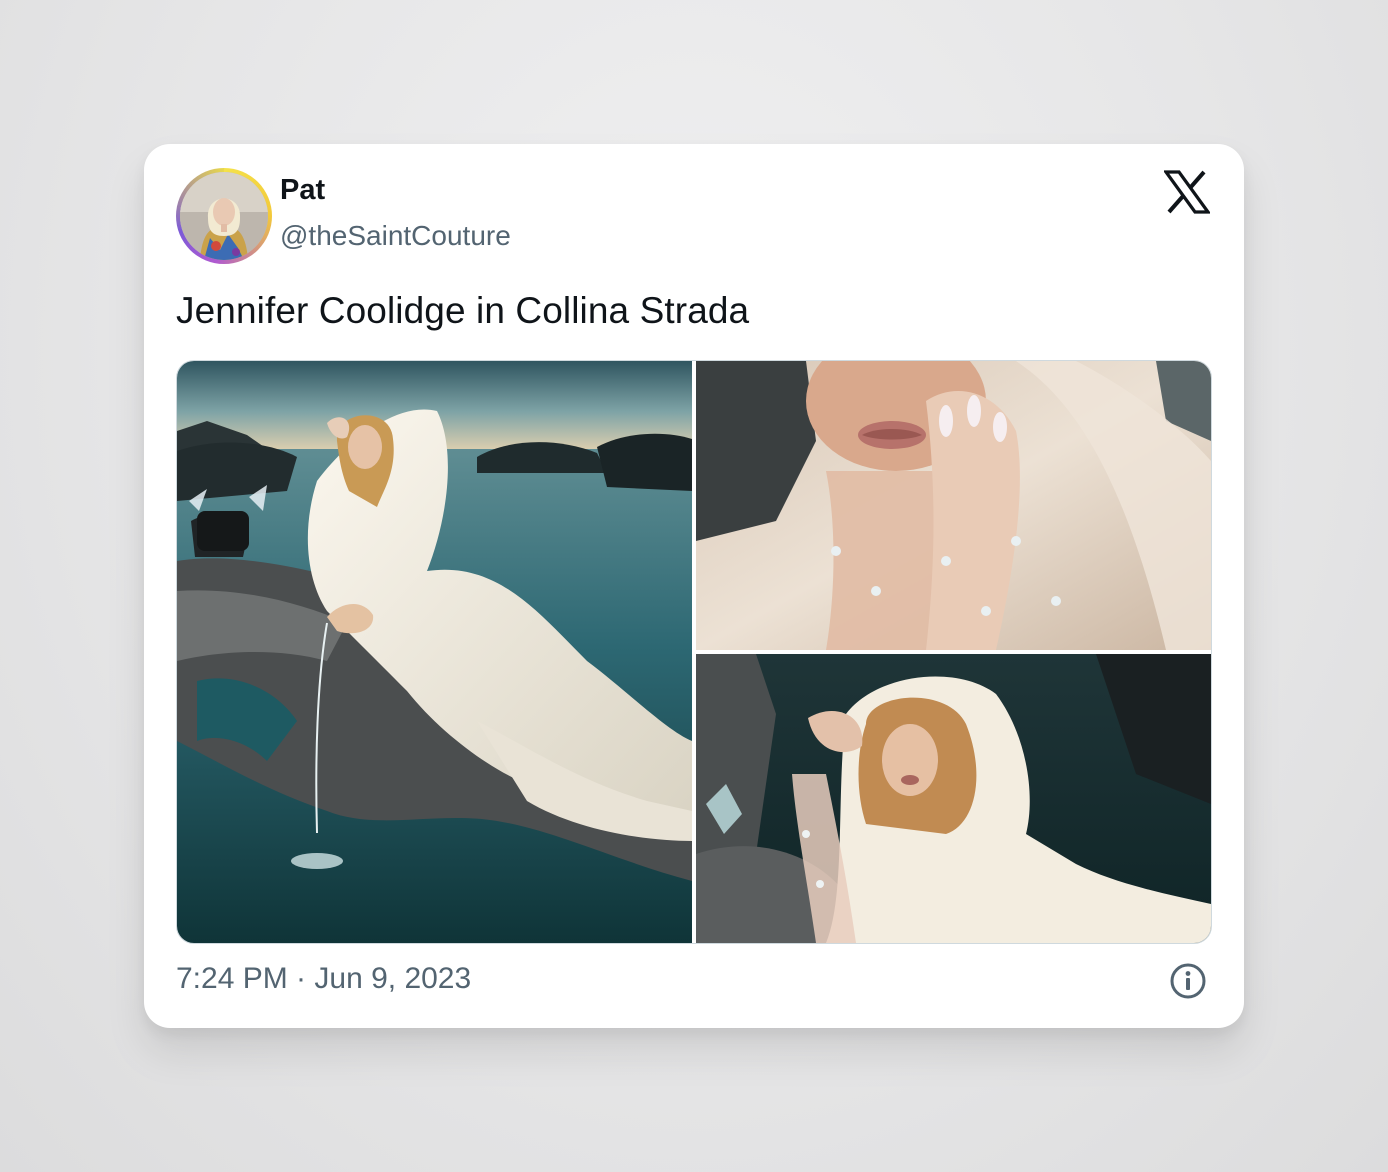  What do you see at coordinates (463, 310) in the screenshot?
I see `tweet-text: Jennifer Coolidge in Collina Strada` at bounding box center [463, 310].